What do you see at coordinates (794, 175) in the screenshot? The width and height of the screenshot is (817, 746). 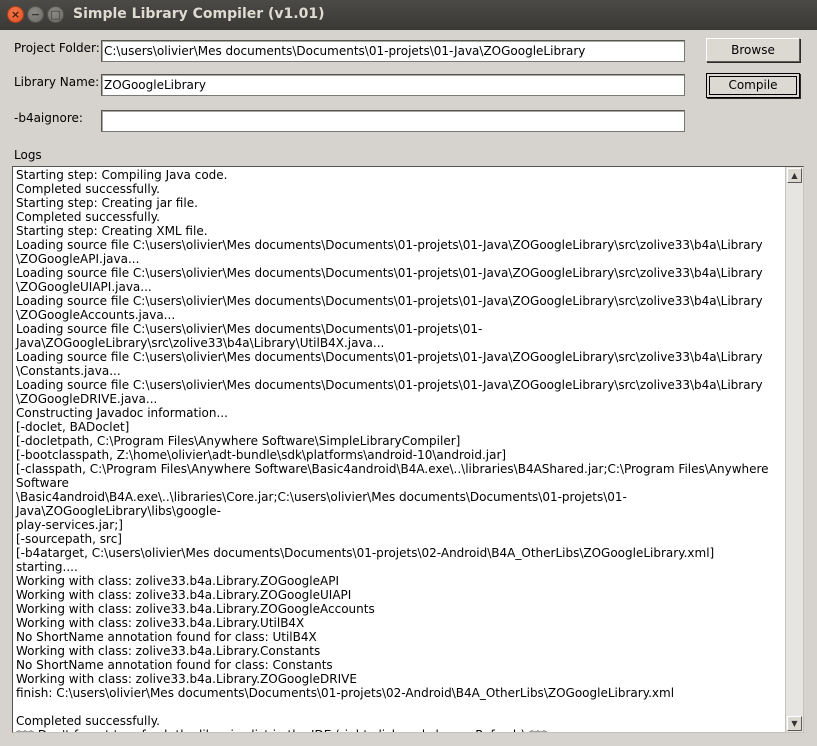 I see `scroll-up-arrow-icon: ▲` at bounding box center [794, 175].